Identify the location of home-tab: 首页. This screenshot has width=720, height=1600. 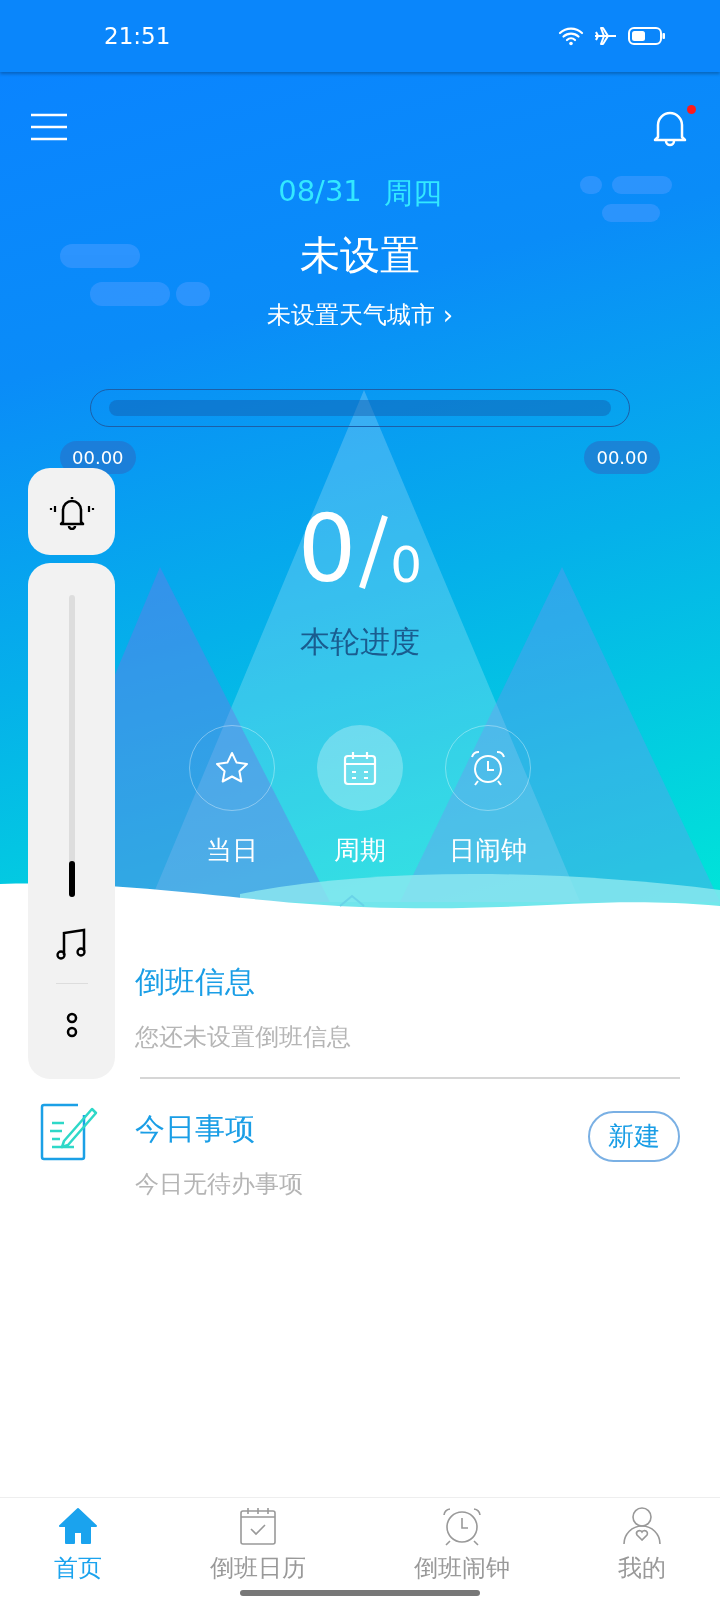
(78, 1549).